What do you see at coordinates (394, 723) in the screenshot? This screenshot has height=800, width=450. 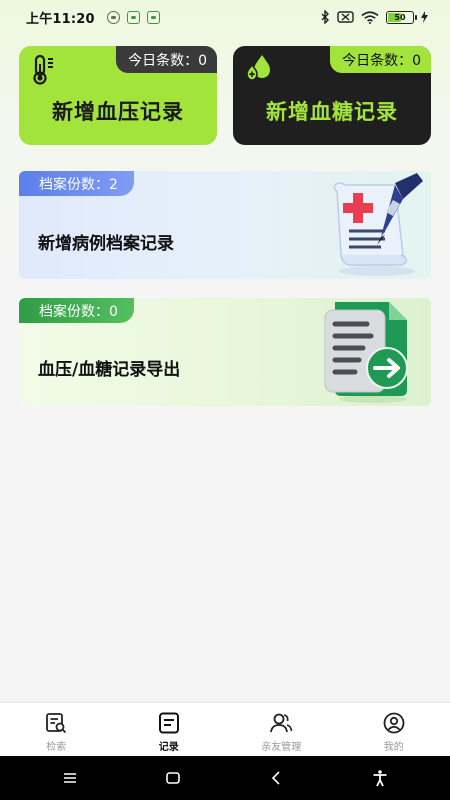 I see `profile-icon` at bounding box center [394, 723].